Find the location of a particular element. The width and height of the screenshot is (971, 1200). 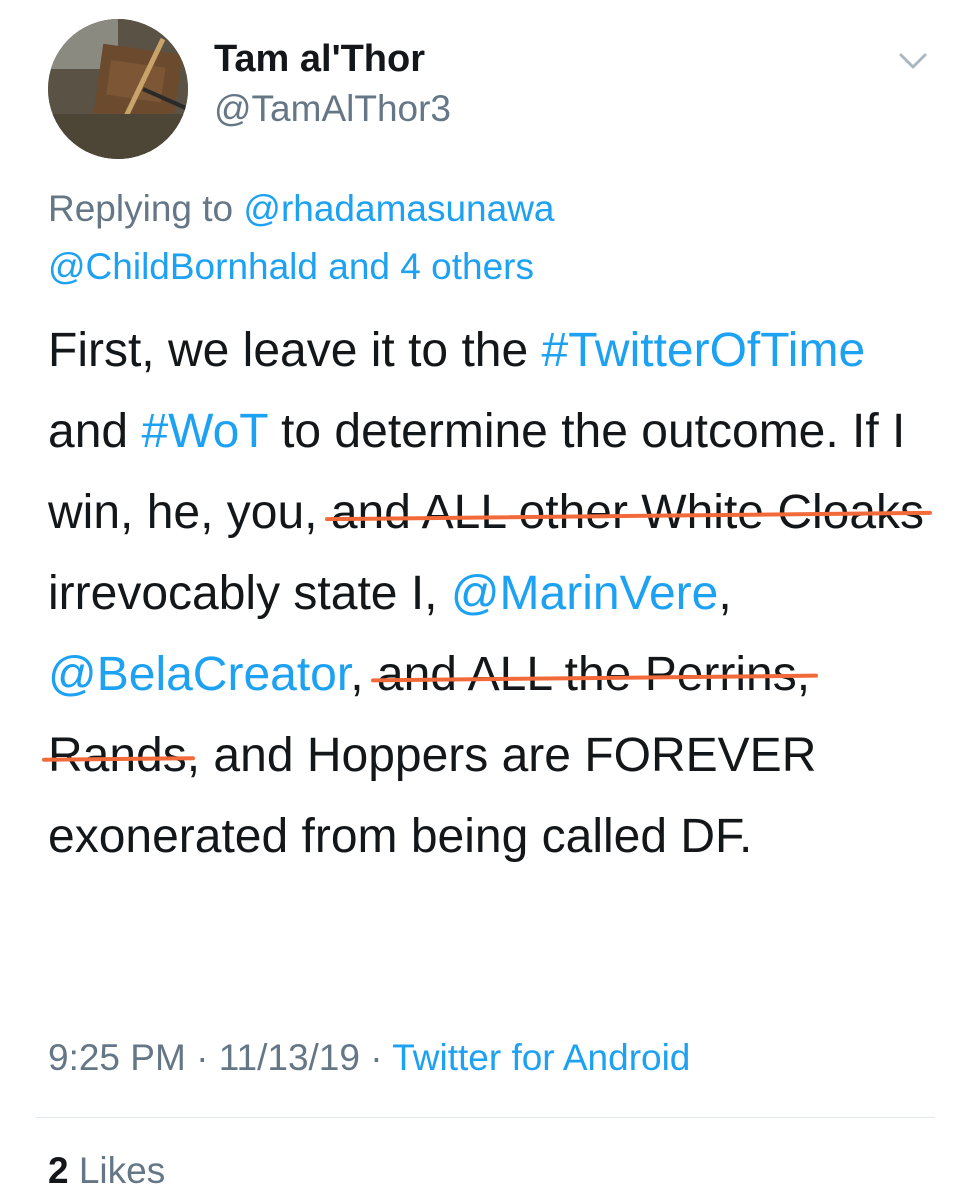

avatar is located at coordinates (118, 89).